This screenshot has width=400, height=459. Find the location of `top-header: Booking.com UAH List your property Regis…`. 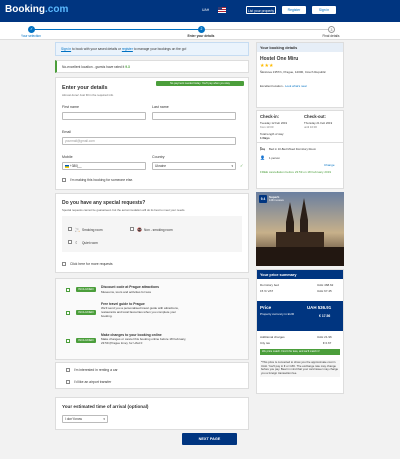

top-header: Booking.com UAH List your property Regis… is located at coordinates (200, 11).